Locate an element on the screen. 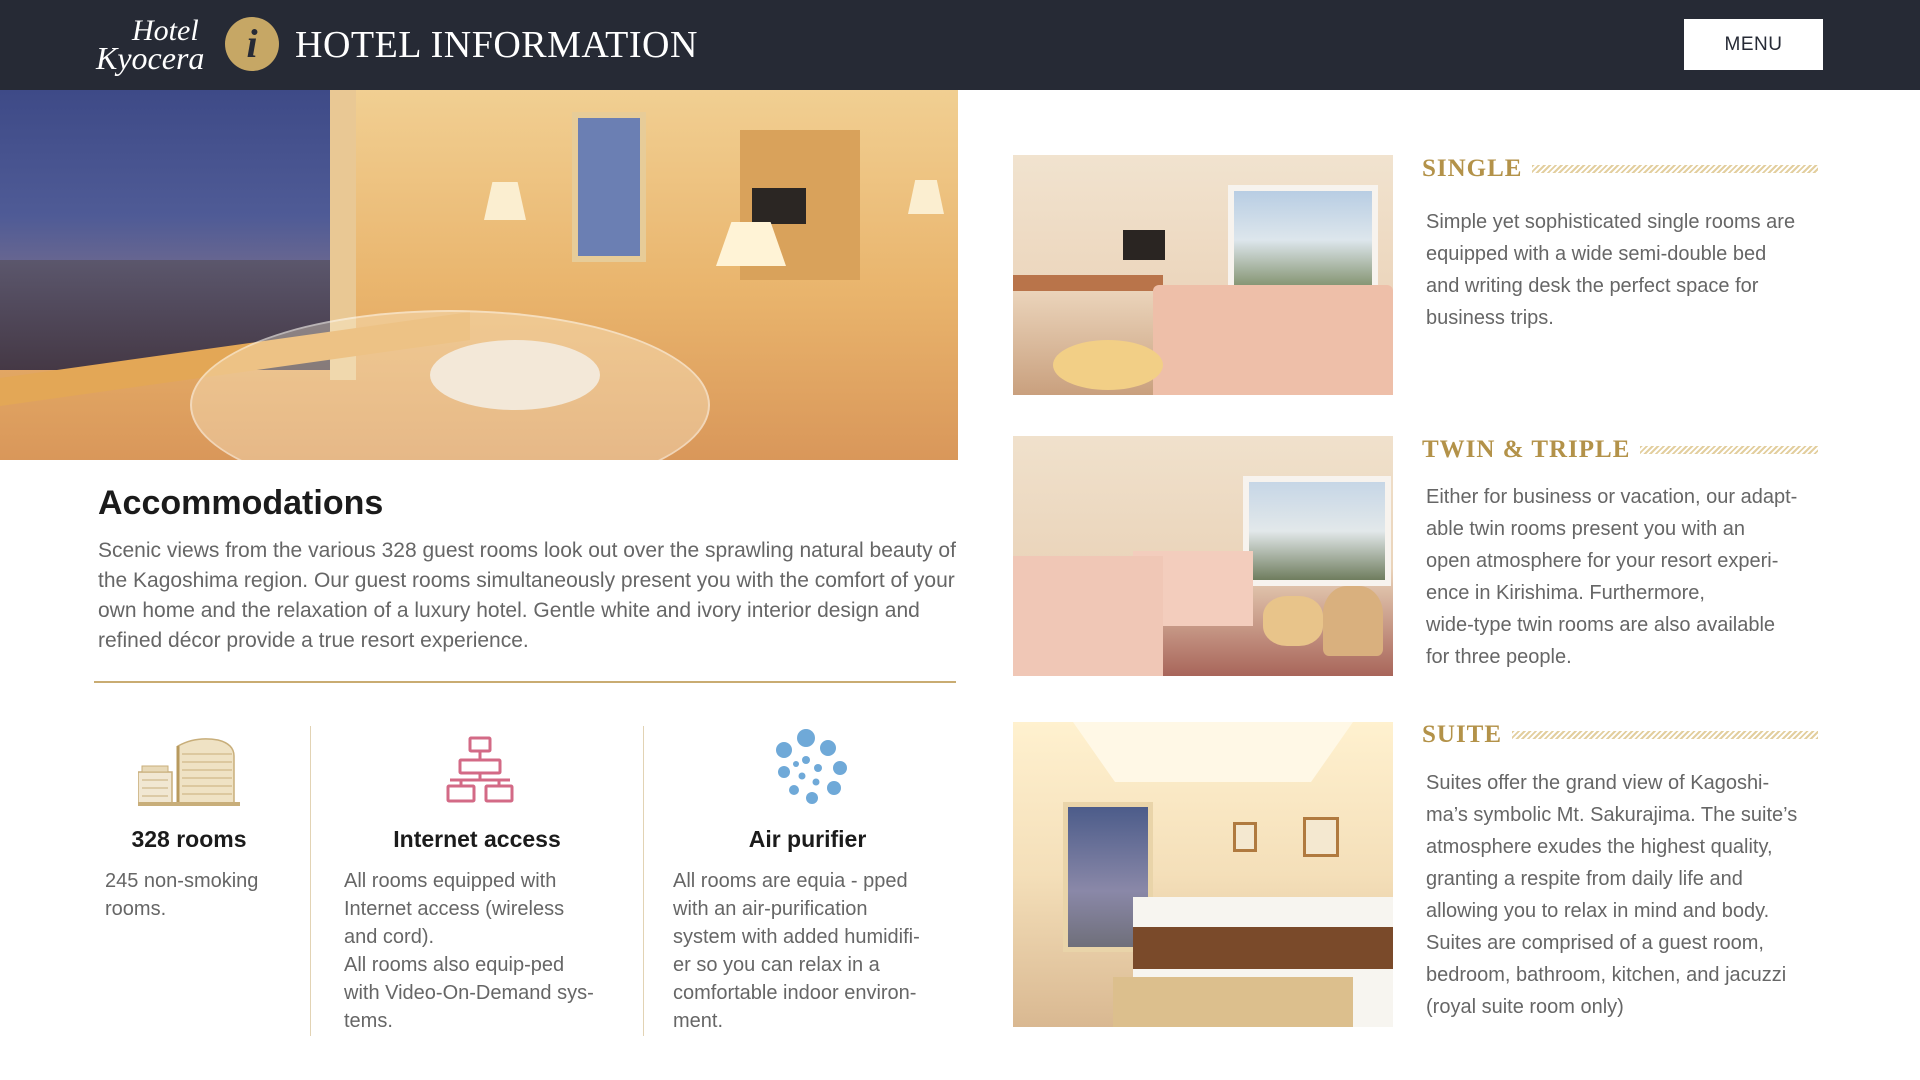  room-heading-twin: TWIN & TRIPLE is located at coordinates (1620, 450).